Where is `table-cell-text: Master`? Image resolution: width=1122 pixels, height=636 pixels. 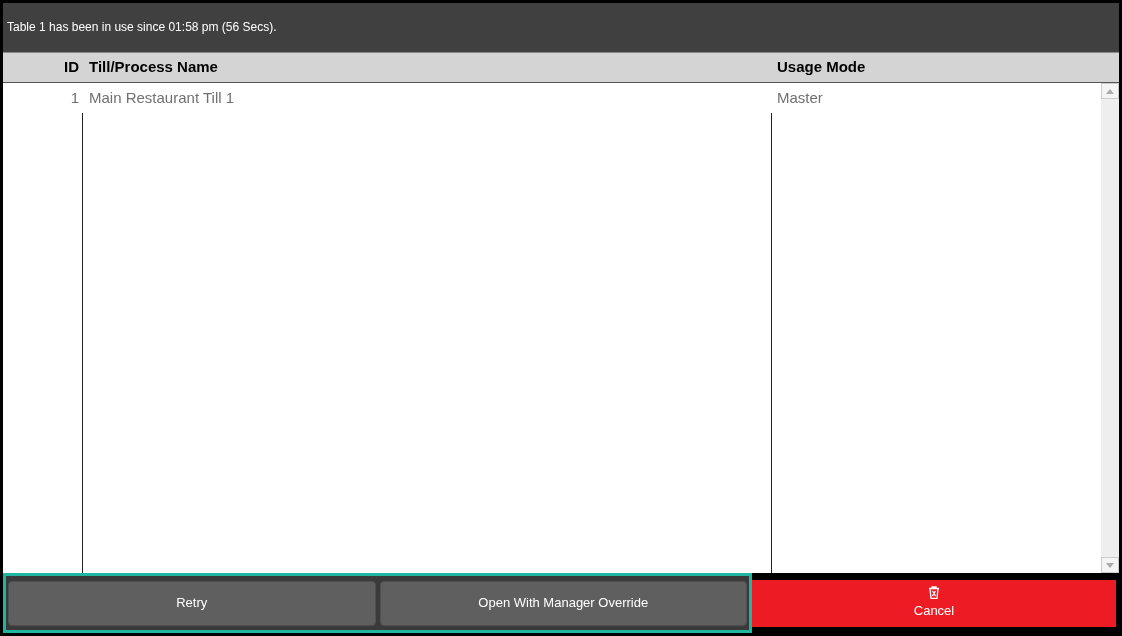
table-cell-text: Master is located at coordinates (800, 97).